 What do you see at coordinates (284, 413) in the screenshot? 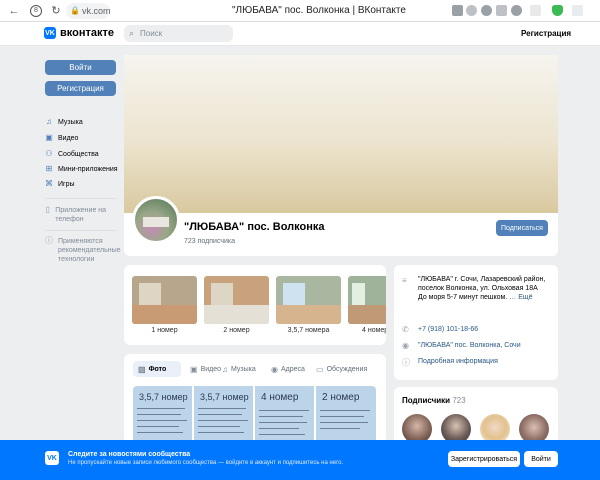
I see `photo-thumbnail: 4 номер` at bounding box center [284, 413].